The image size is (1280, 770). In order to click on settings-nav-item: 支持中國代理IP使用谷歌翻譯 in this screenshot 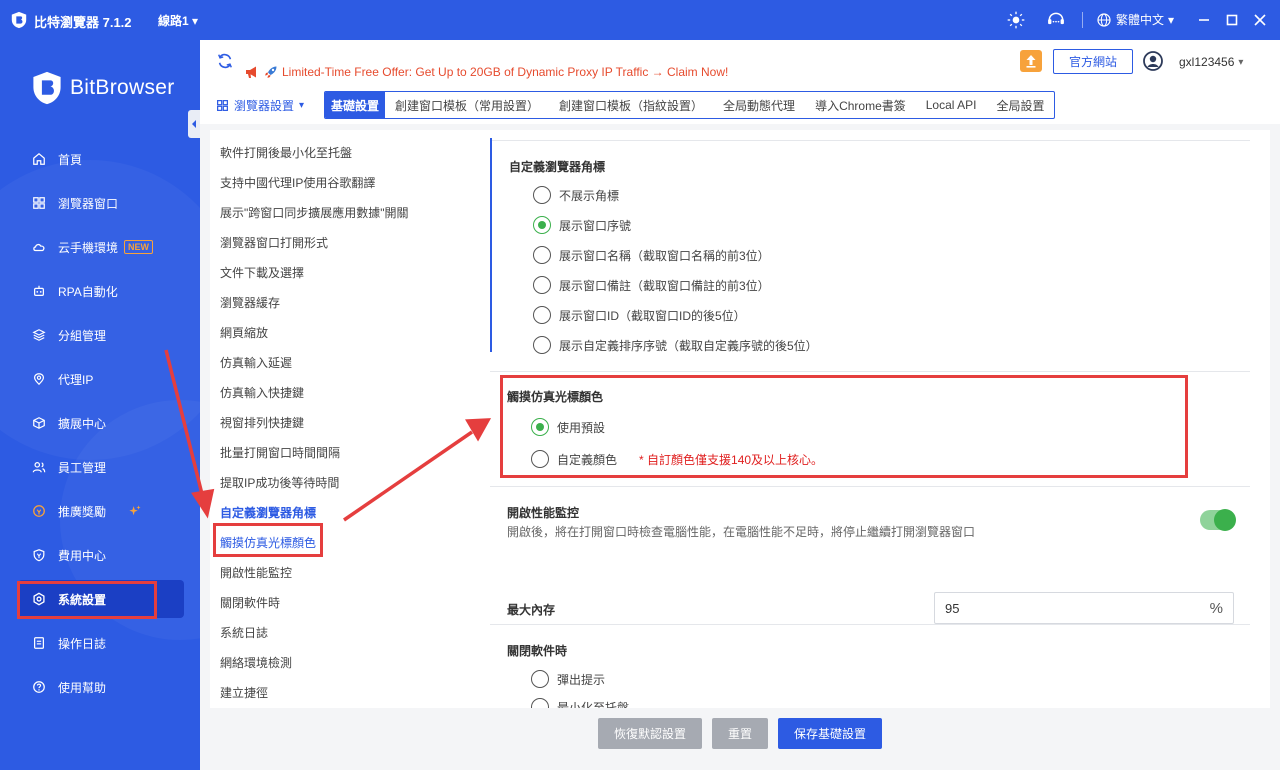, I will do `click(297, 182)`.